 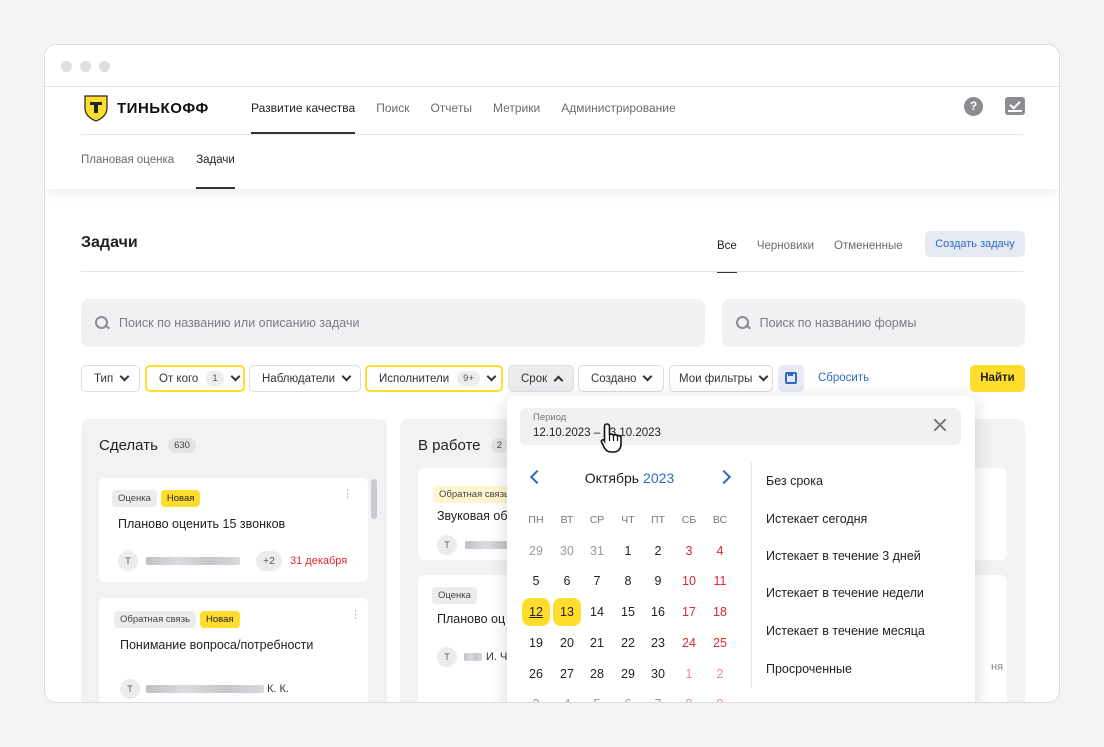 What do you see at coordinates (751, 575) in the screenshot?
I see `calendar-divider` at bounding box center [751, 575].